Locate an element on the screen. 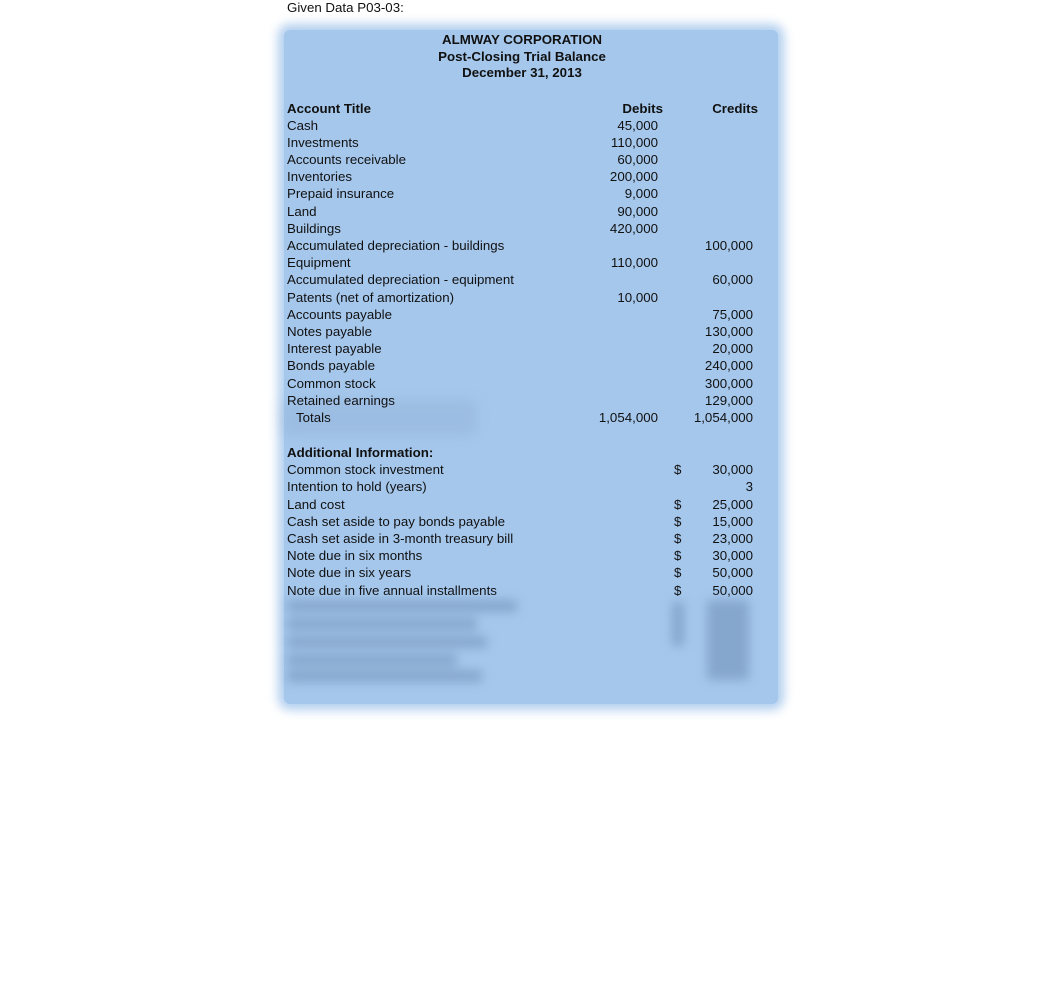 The height and width of the screenshot is (1001, 1062). header-row: Account Title Debits Credits is located at coordinates (524, 108).